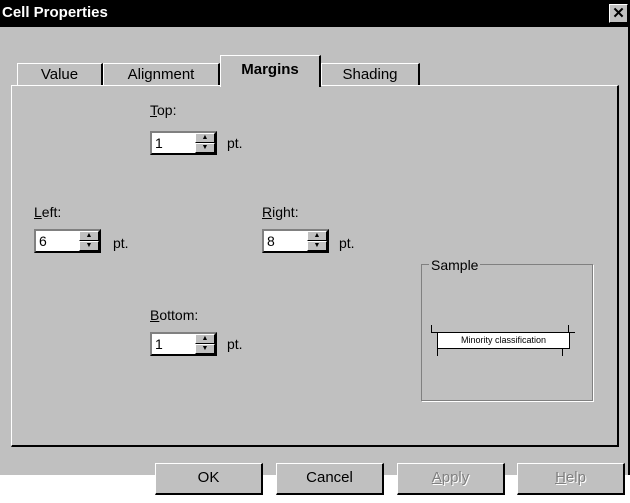 This screenshot has height=503, width=630. I want to click on tab-margins-label: Margins, so click(270, 69).